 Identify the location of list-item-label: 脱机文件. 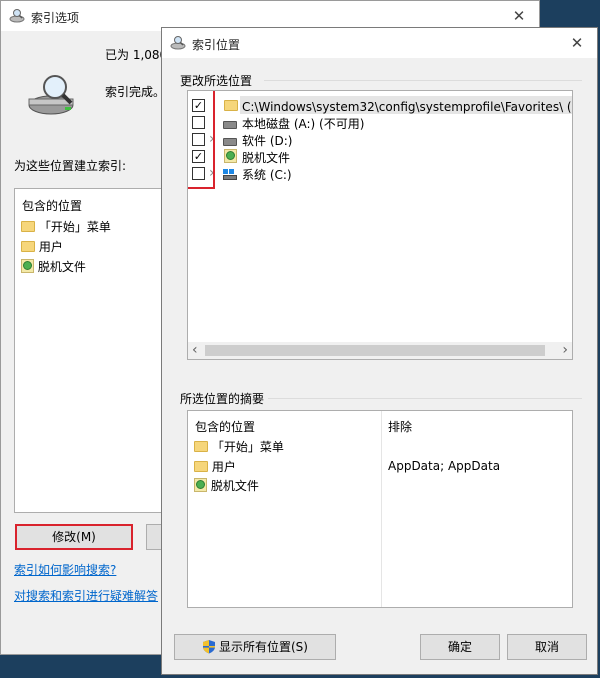
(61, 267).